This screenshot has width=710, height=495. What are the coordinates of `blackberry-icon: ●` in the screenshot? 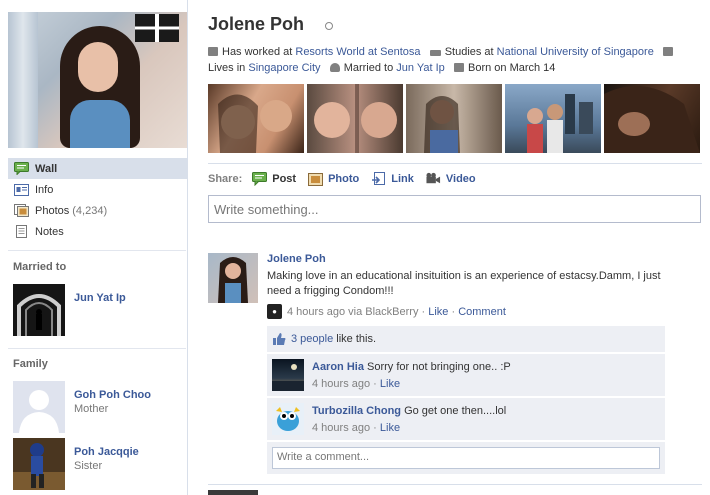 It's located at (274, 311).